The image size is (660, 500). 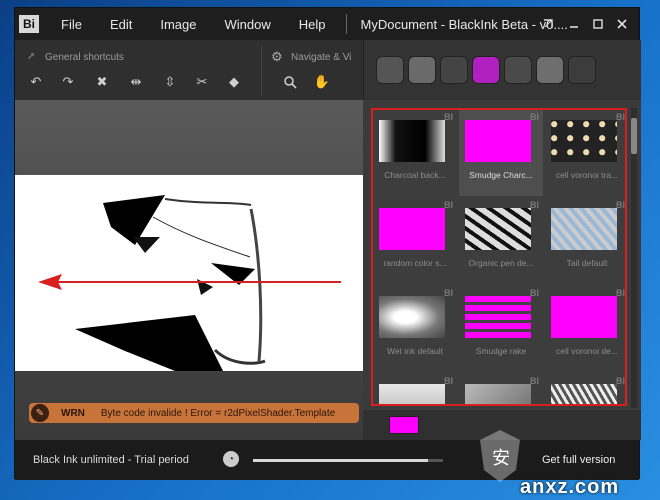 What do you see at coordinates (634, 136) in the screenshot?
I see `scrollbar-thumb` at bounding box center [634, 136].